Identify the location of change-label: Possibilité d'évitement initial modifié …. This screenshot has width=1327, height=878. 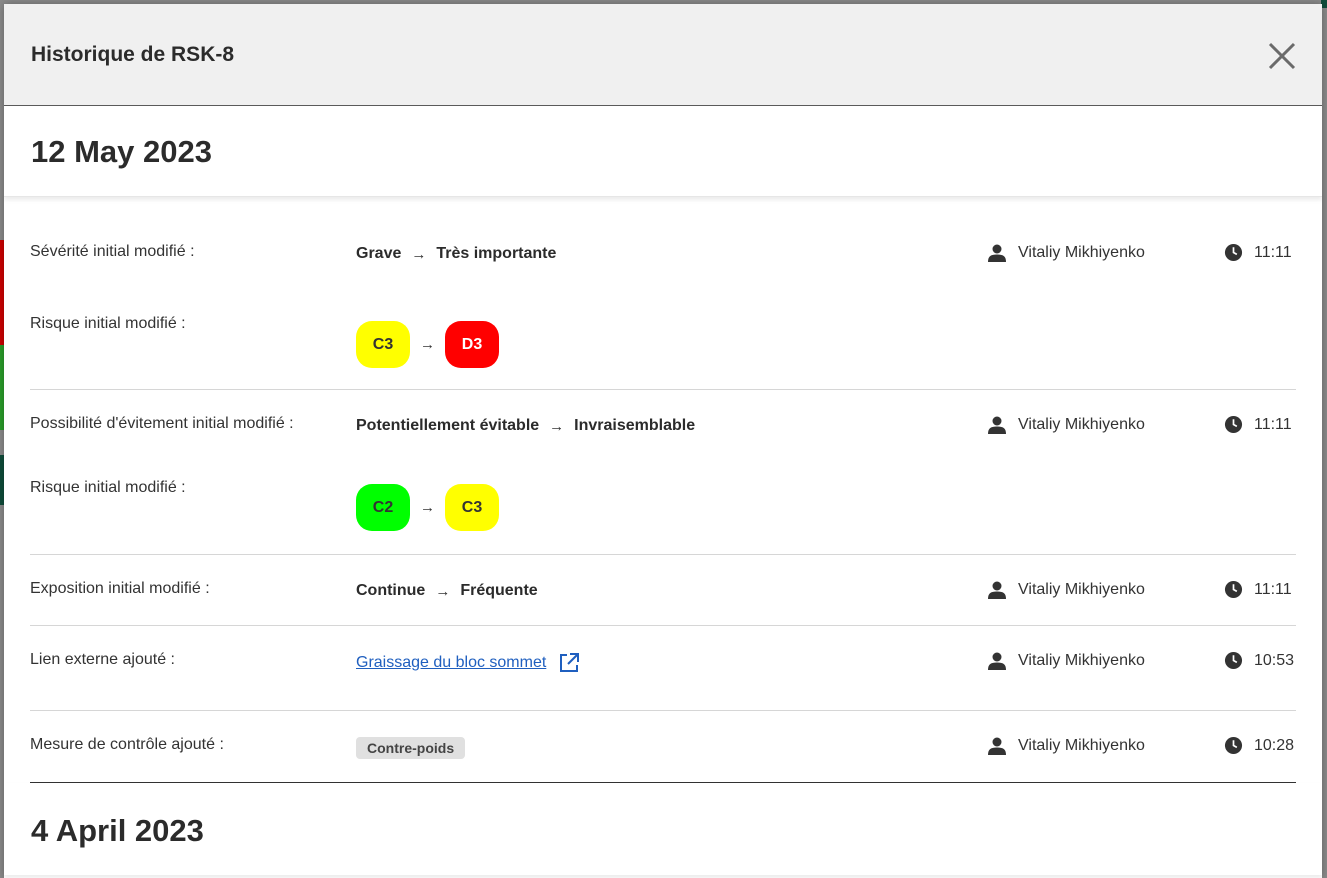
(162, 423).